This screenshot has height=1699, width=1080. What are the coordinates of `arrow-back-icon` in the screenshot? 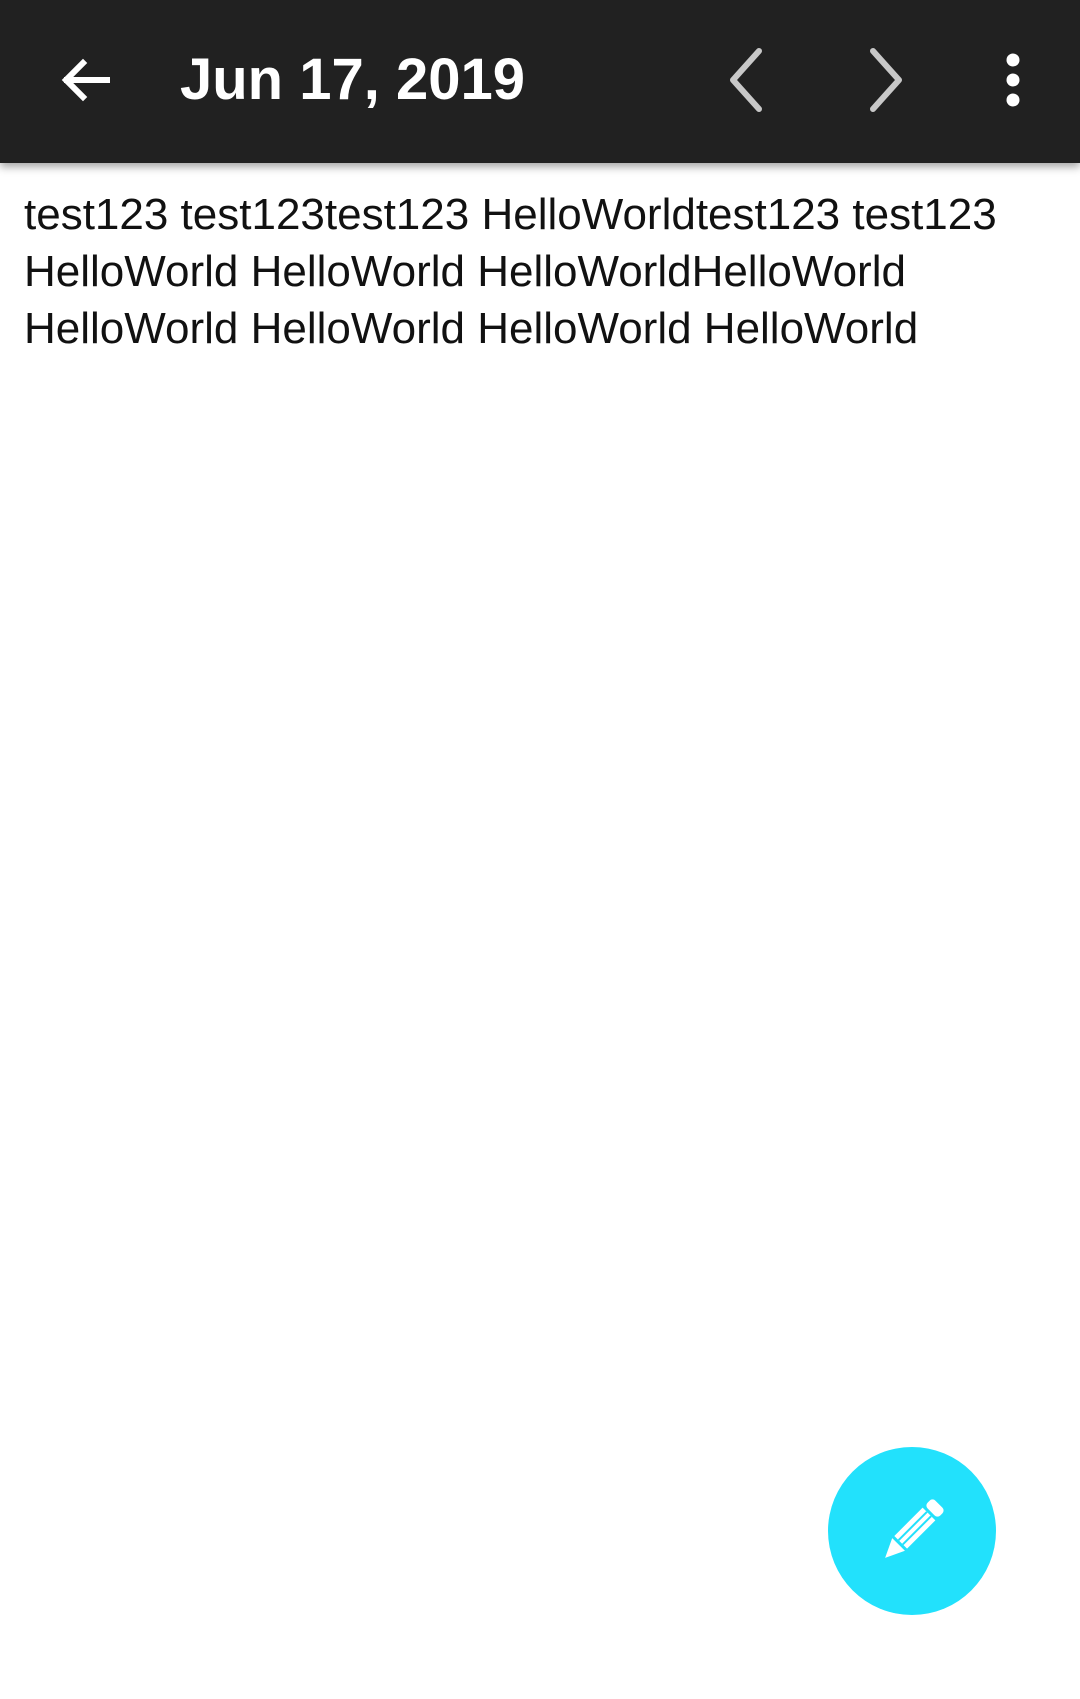 It's located at (85, 80).